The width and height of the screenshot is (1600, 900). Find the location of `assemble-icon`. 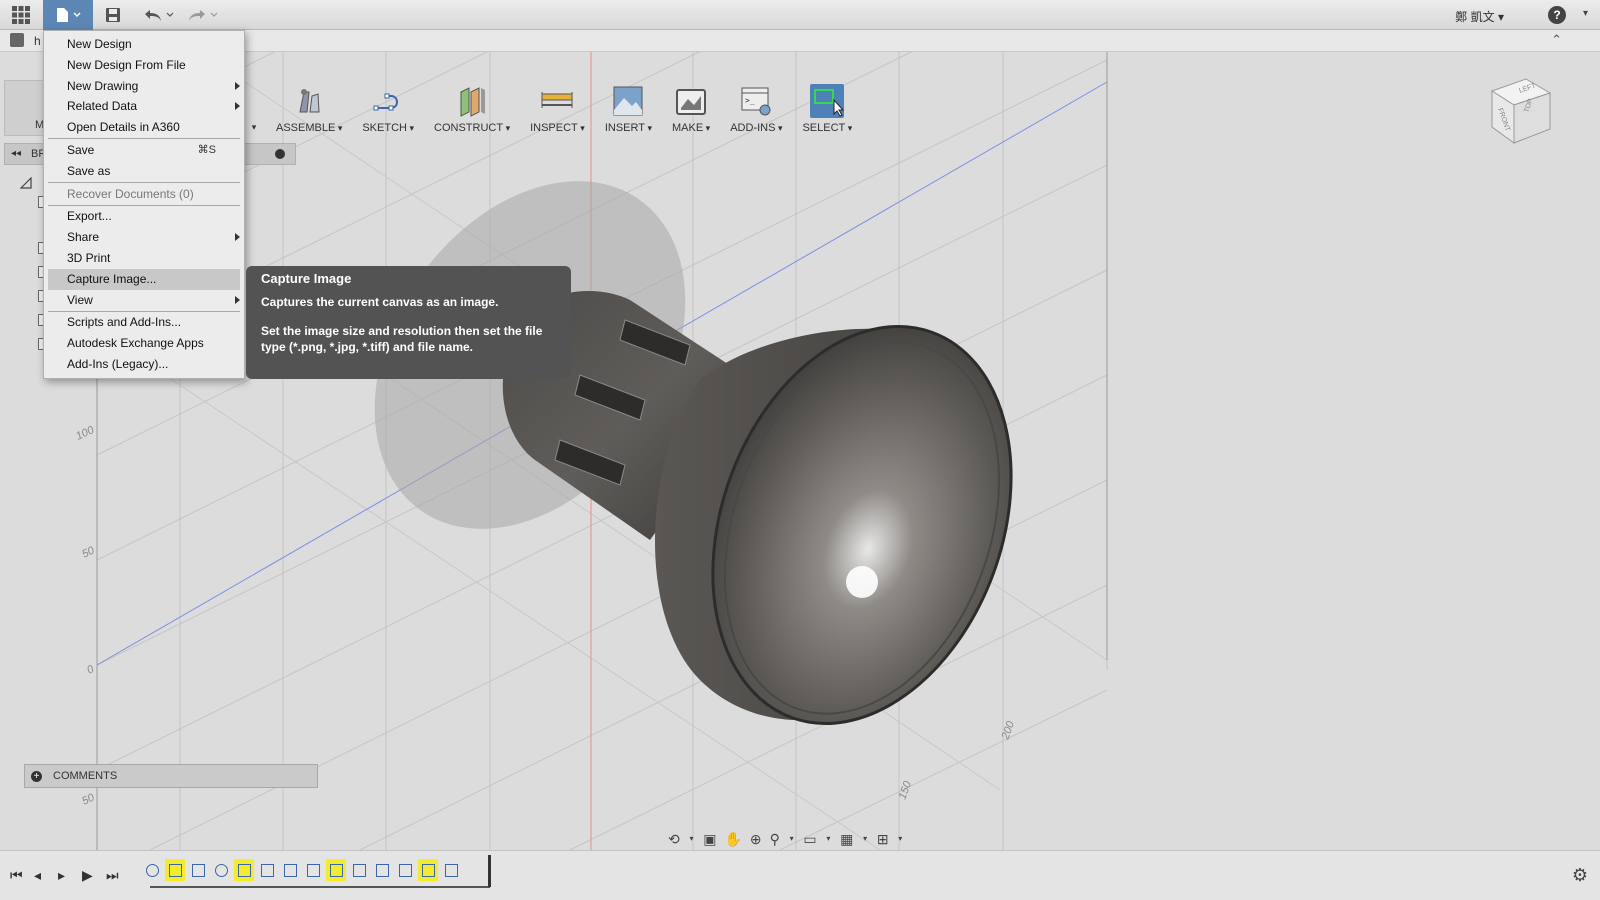

assemble-icon is located at coordinates (309, 101).